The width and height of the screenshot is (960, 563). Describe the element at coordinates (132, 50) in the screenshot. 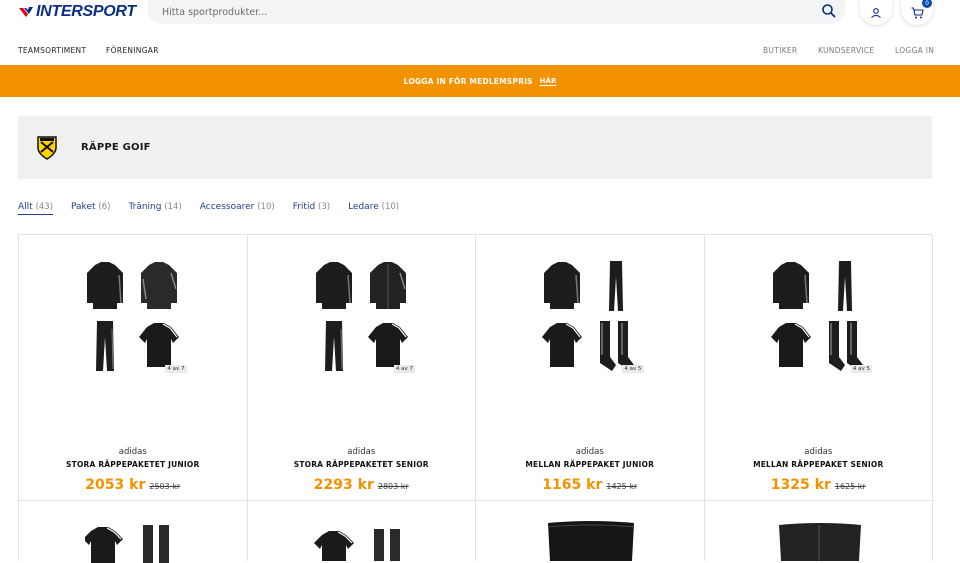

I see `nav-foreningar: FÖRENINGAR` at that location.